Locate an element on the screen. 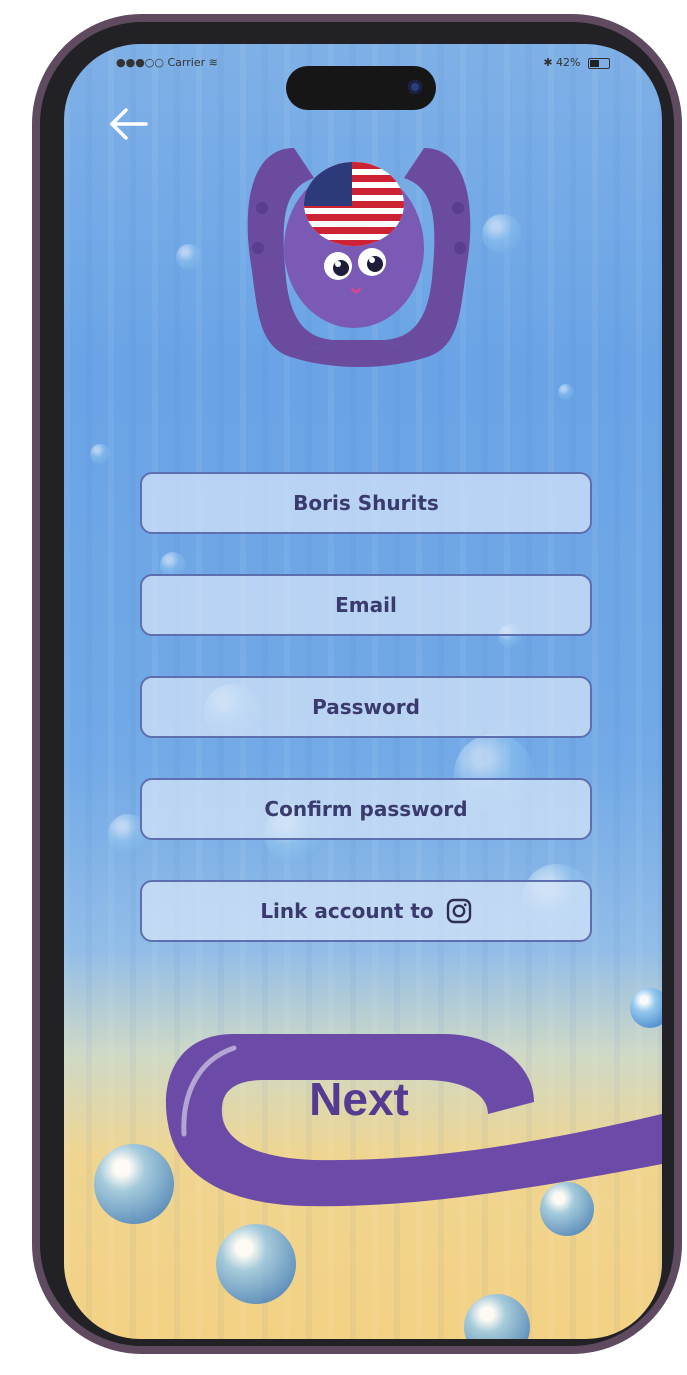  next-label: Next is located at coordinates (359, 1099).